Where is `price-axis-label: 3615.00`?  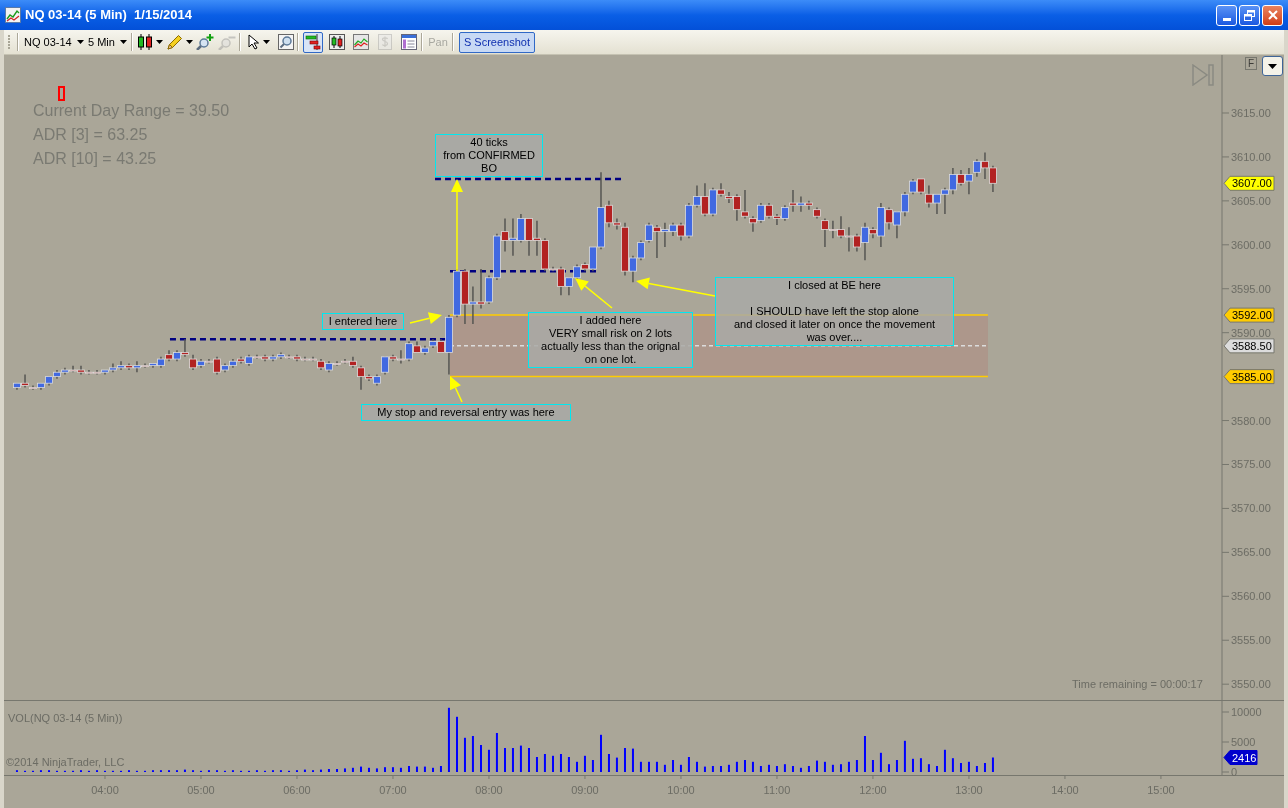 price-axis-label: 3615.00 is located at coordinates (1251, 113).